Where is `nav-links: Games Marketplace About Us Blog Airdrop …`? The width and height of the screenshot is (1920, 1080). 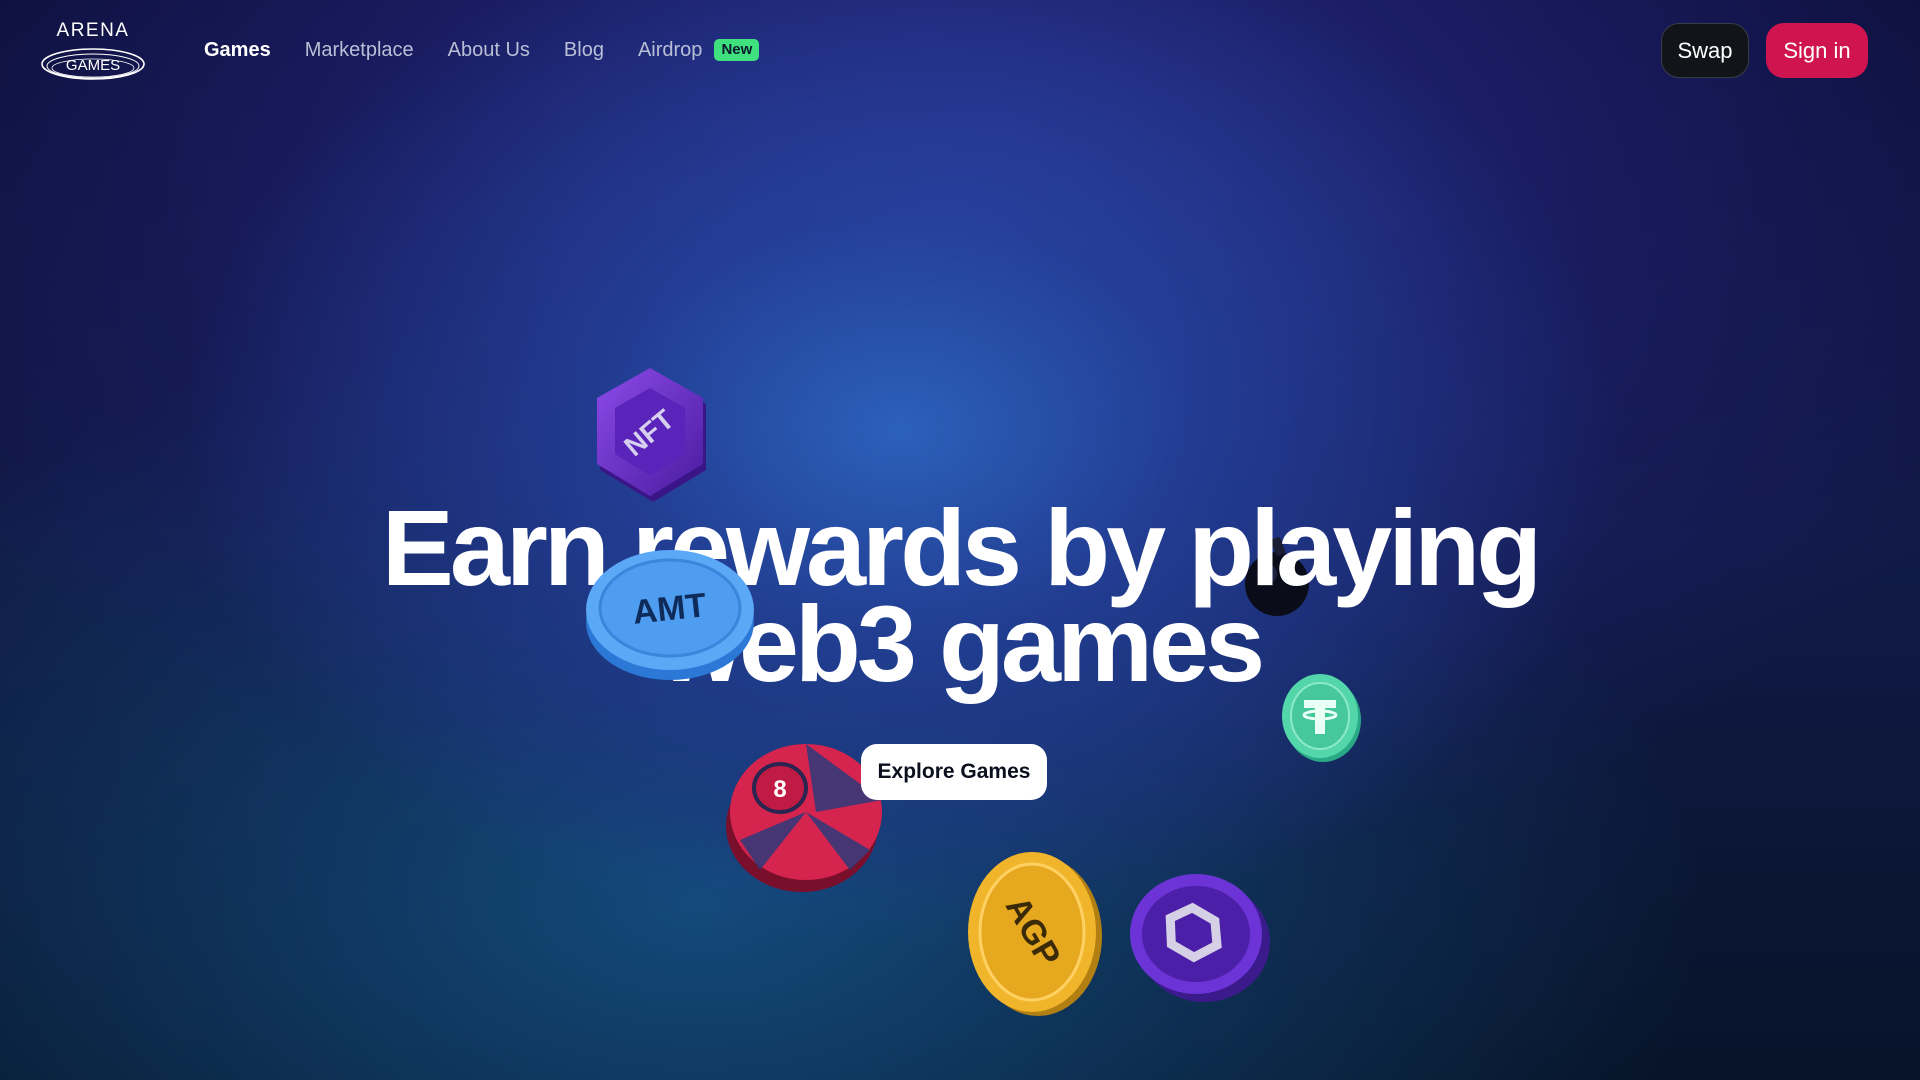 nav-links: Games Marketplace About Us Blog Airdrop … is located at coordinates (498, 50).